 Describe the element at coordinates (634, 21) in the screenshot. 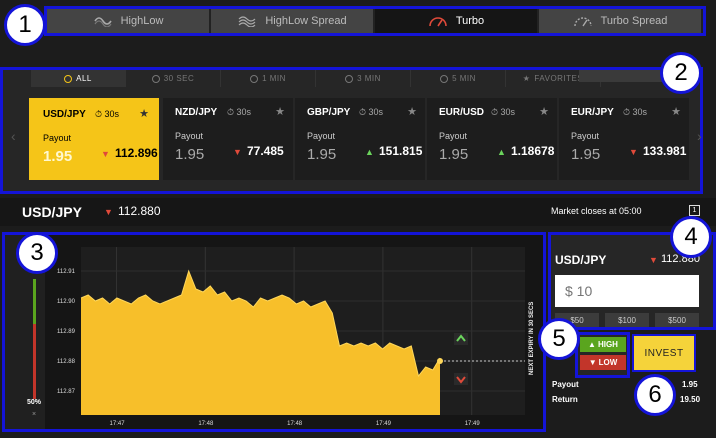

I see `tab-turbo-spread-label: Turbo Spread` at that location.